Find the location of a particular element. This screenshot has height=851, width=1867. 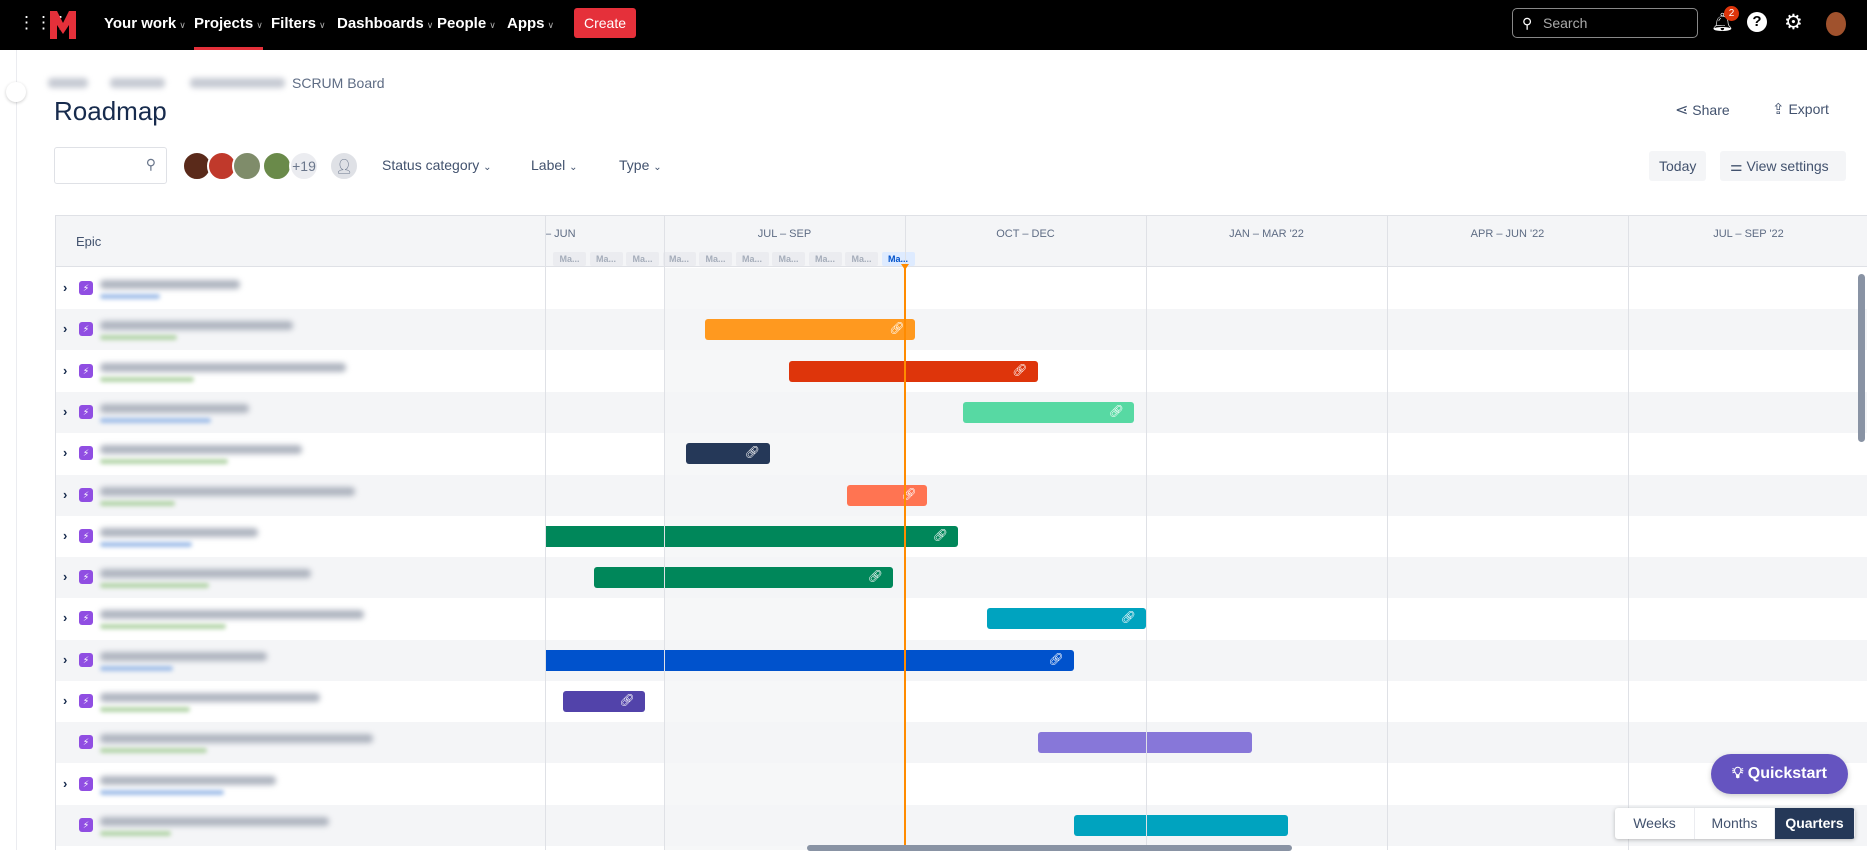

epic-column-divider is located at coordinates (545, 533).